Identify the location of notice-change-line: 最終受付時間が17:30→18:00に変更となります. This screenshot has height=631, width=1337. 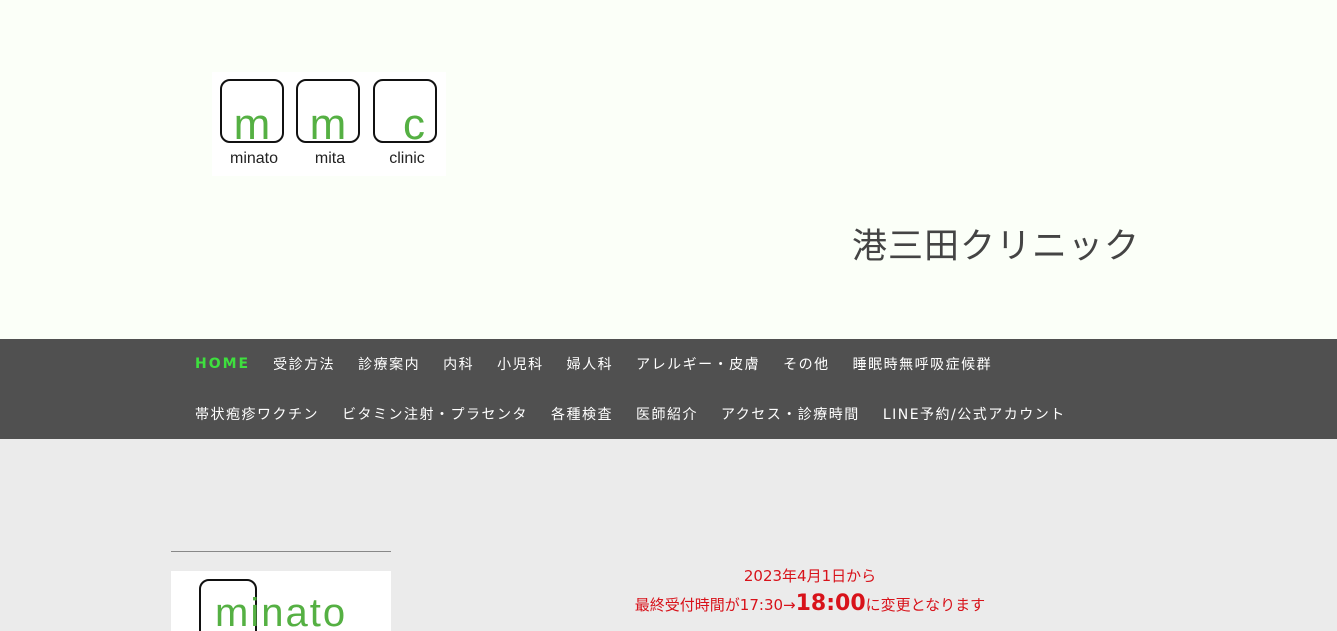
(810, 604).